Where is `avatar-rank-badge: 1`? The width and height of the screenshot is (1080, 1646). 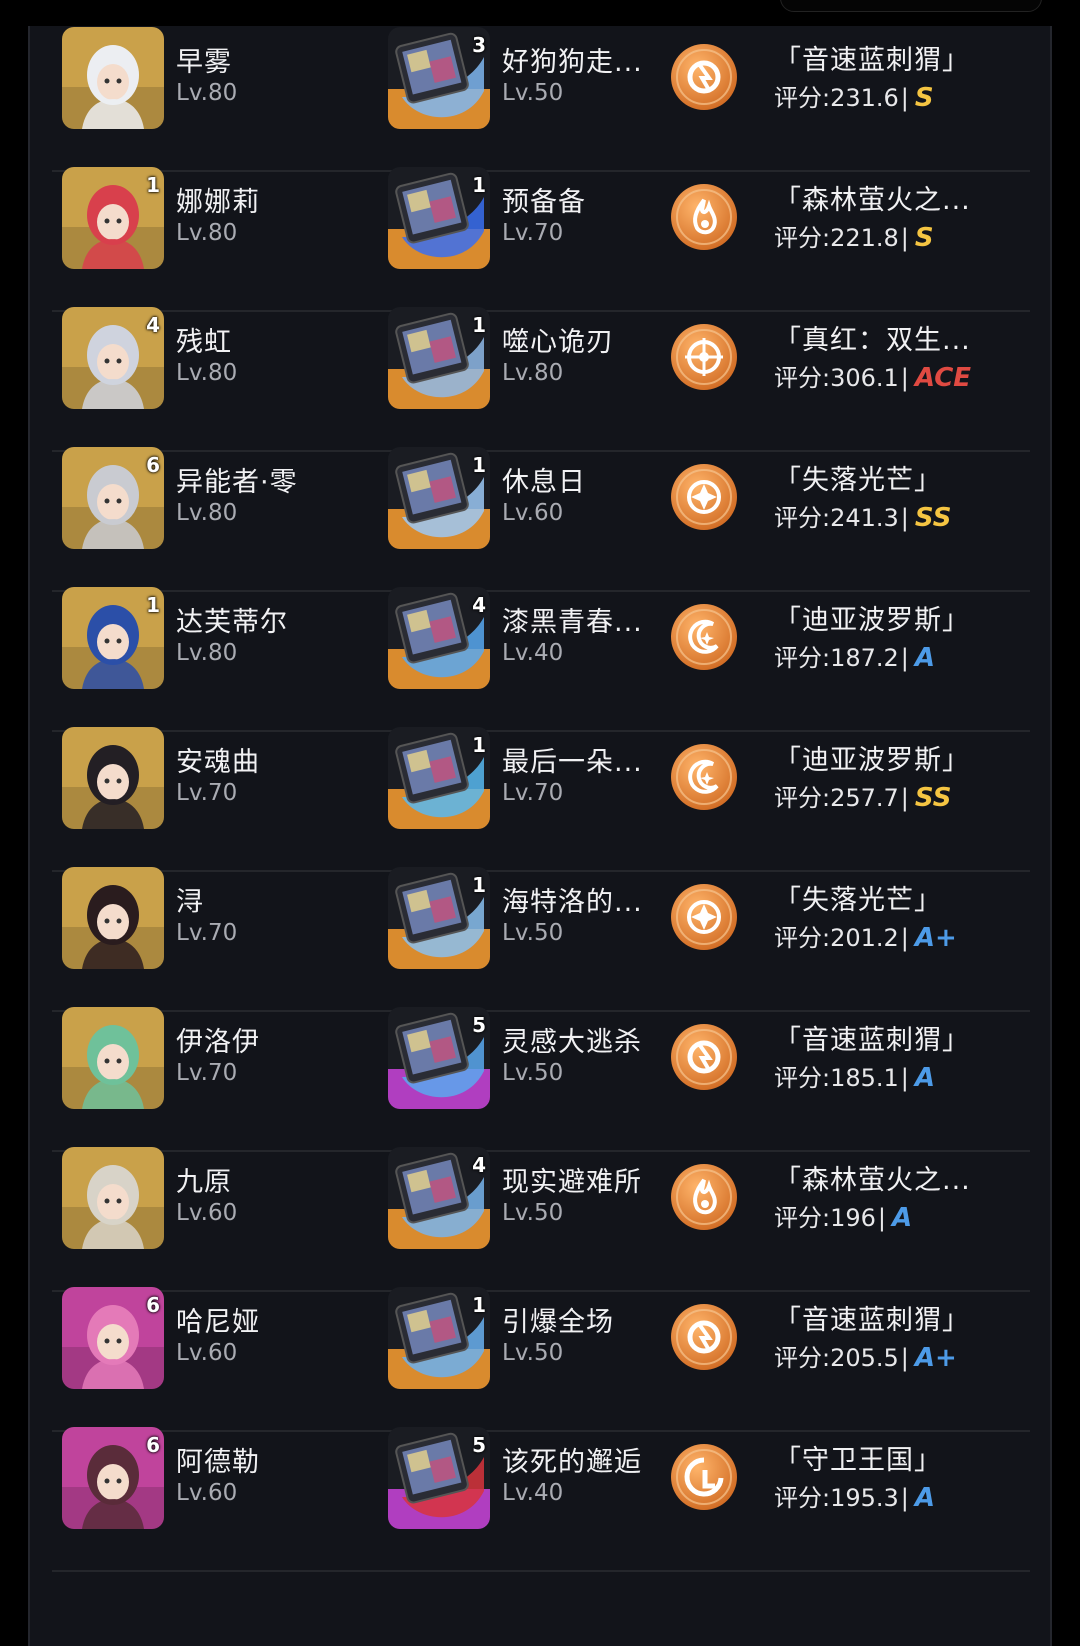
avatar-rank-badge: 1 is located at coordinates (153, 185).